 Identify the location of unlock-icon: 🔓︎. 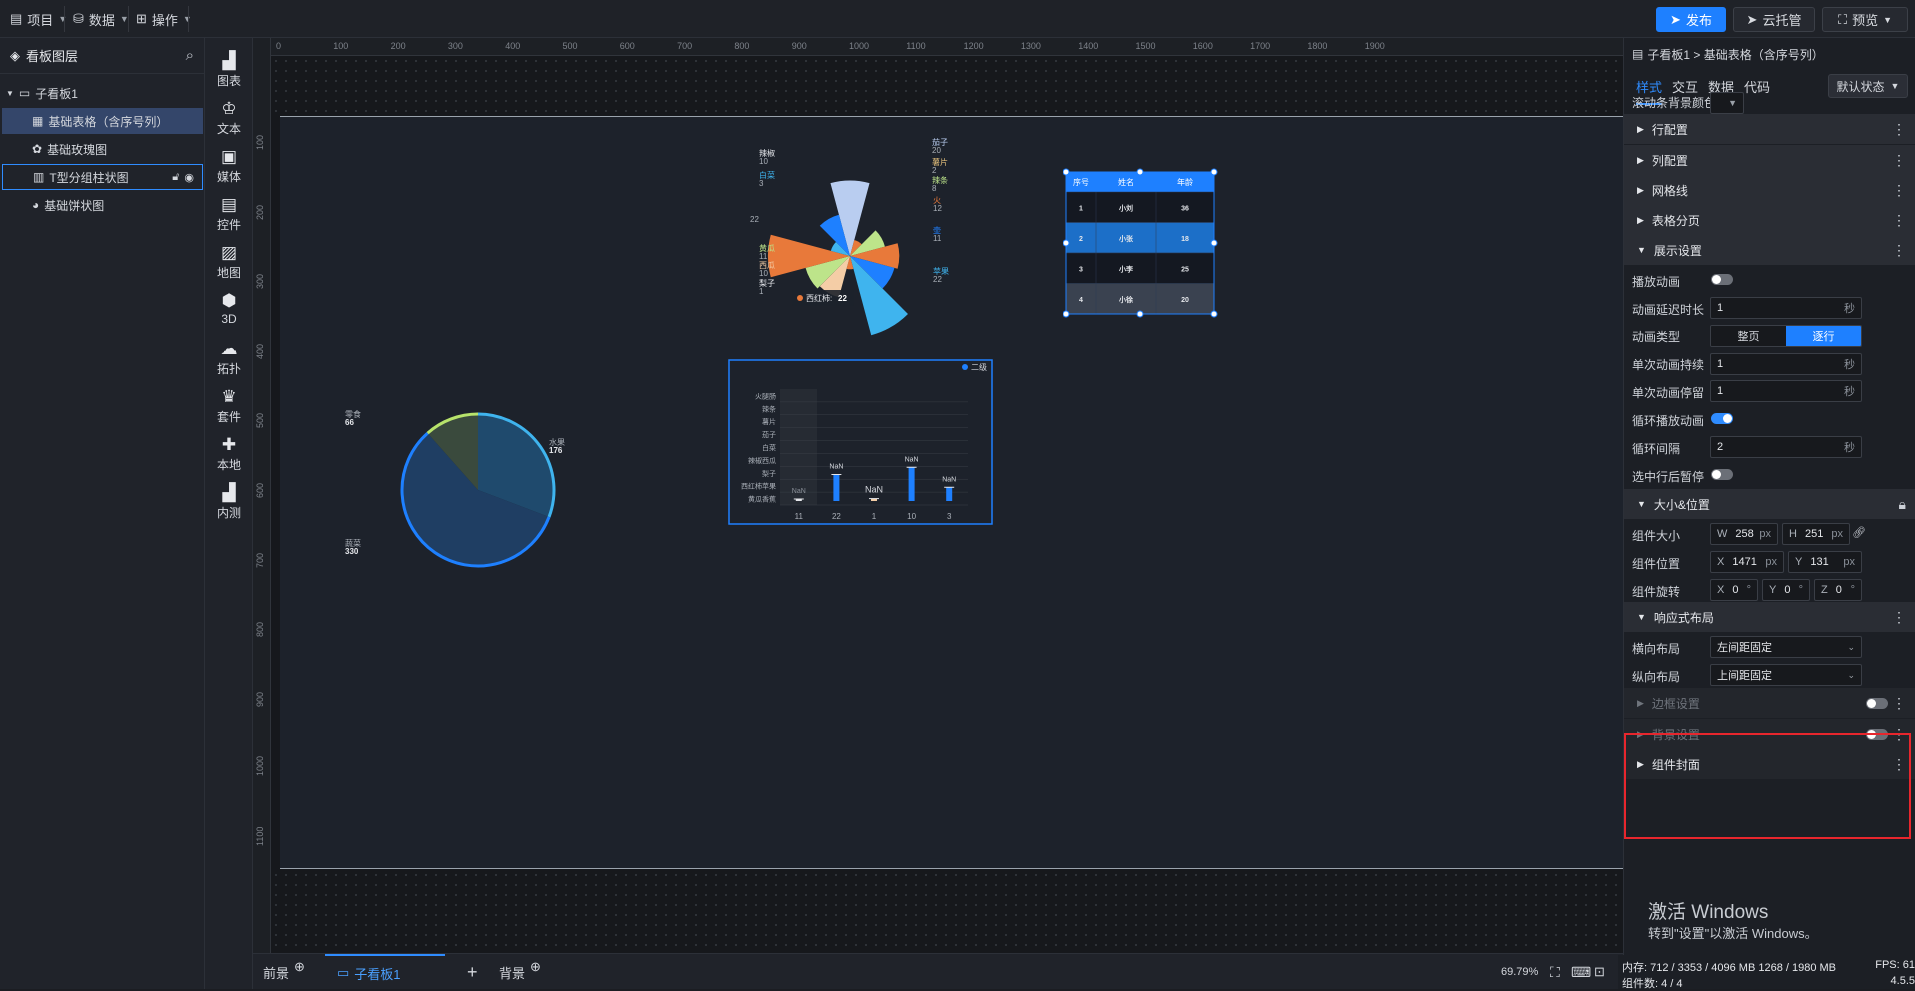
(175, 177).